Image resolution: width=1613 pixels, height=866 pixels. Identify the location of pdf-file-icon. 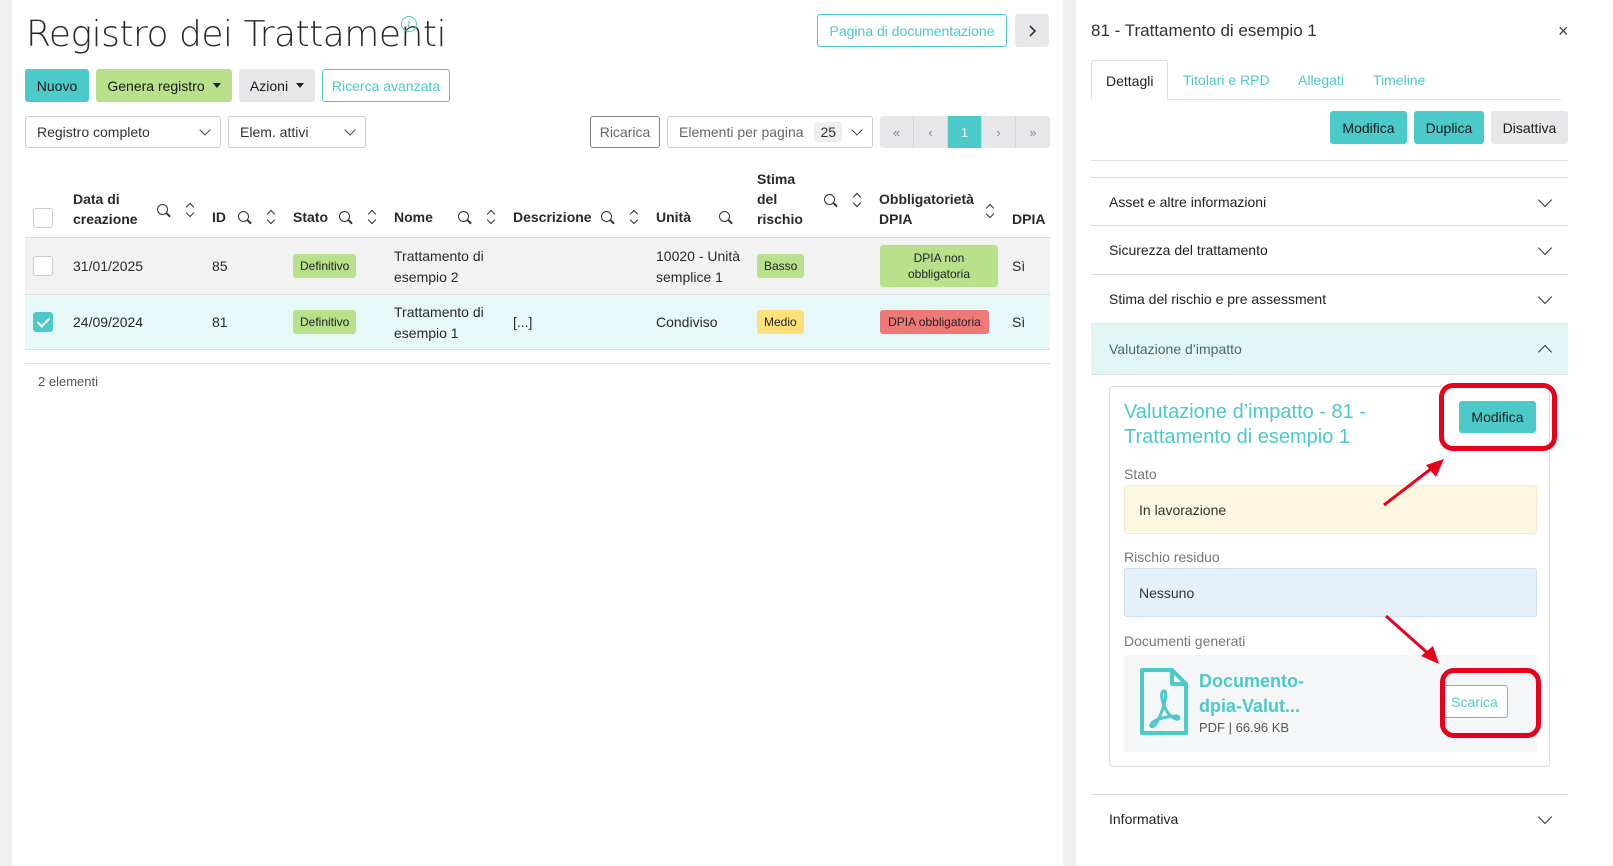
(1164, 701).